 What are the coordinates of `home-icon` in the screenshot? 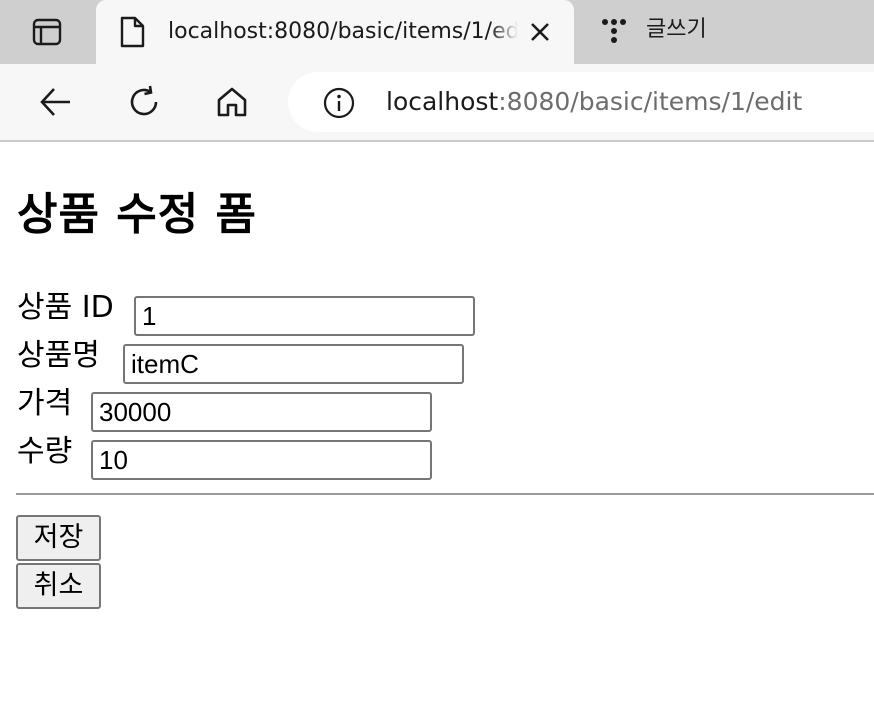 It's located at (232, 102).